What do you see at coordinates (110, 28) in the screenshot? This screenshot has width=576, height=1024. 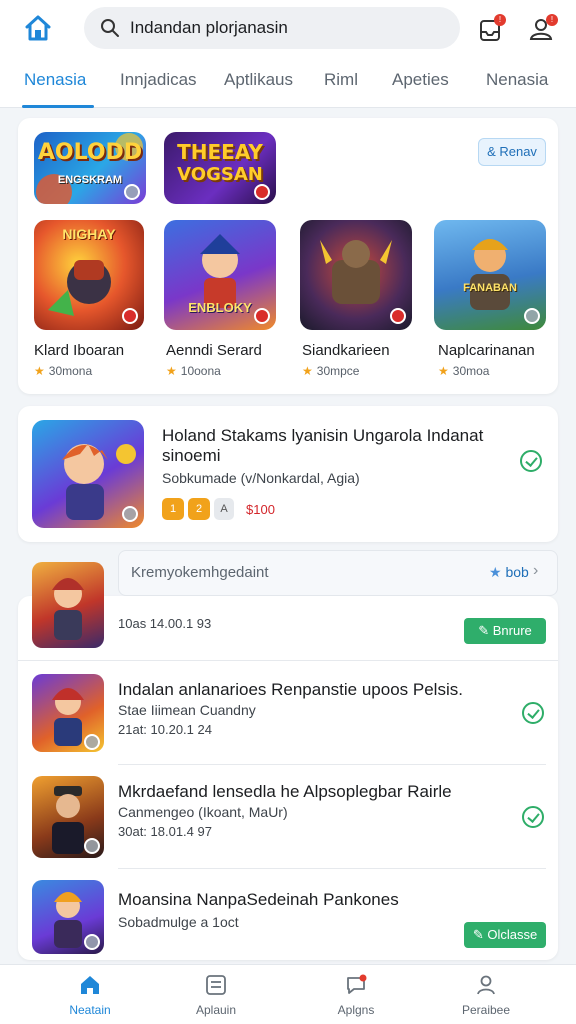 I see `search-icon` at bounding box center [110, 28].